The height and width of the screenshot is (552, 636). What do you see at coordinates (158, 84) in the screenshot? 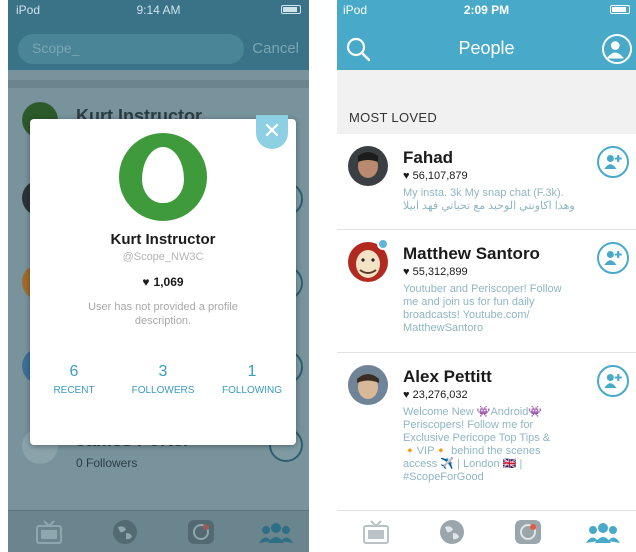
I see `list-separator` at bounding box center [158, 84].